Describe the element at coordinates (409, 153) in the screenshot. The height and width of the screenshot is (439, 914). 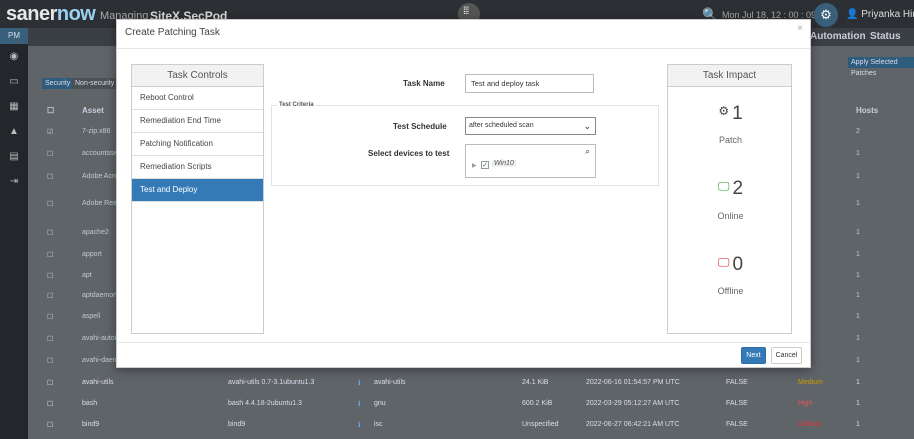
I see `select-devices-label: Select devices to test` at that location.